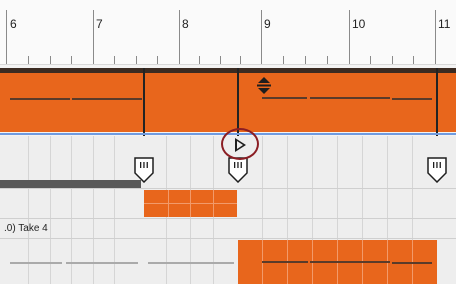 Image resolution: width=456 pixels, height=284 pixels. What do you see at coordinates (359, 24) in the screenshot?
I see `bar-label-10: 10` at bounding box center [359, 24].